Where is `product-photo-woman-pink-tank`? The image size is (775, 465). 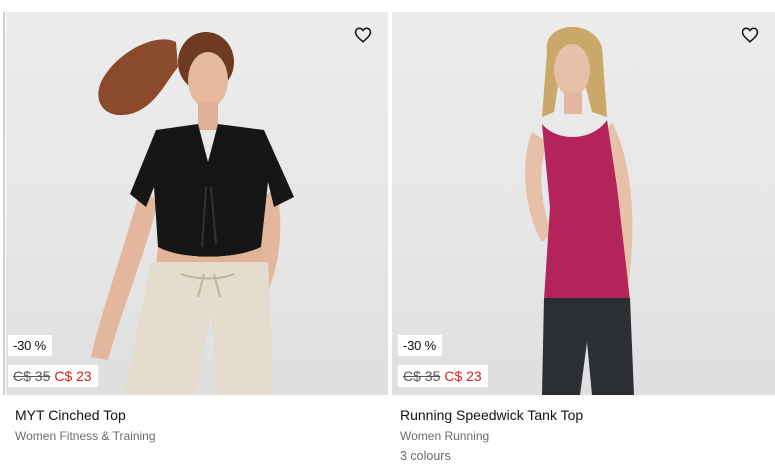 product-photo-woman-pink-tank is located at coordinates (579, 210).